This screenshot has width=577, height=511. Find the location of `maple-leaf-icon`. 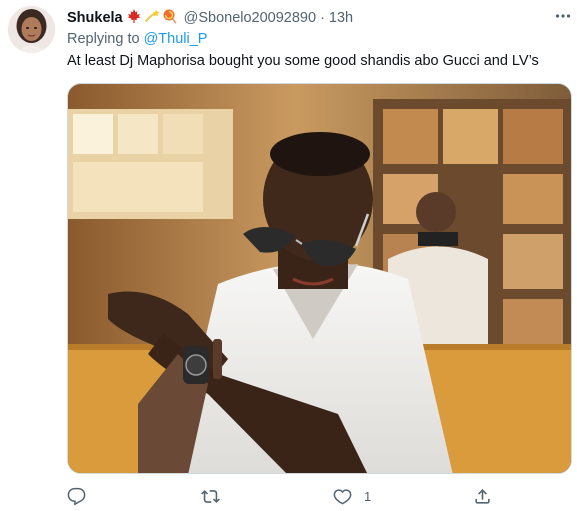

maple-leaf-icon is located at coordinates (134, 18).